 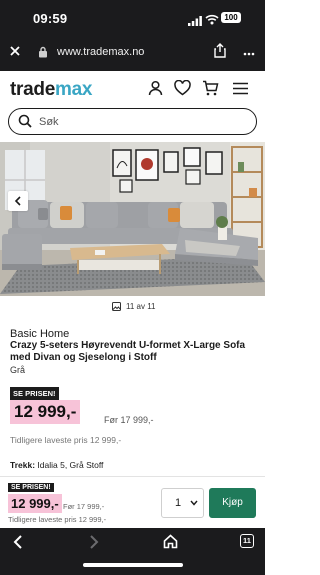 I want to click on chevron-left-icon, so click(x=17, y=201).